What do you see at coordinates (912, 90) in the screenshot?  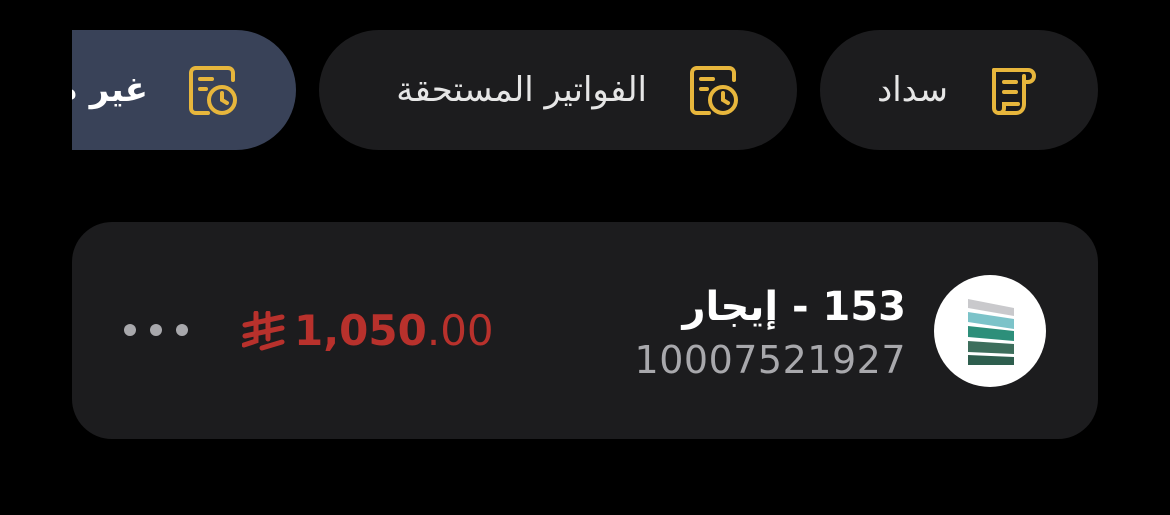 I see `chip-sadad-label: سداد` at bounding box center [912, 90].